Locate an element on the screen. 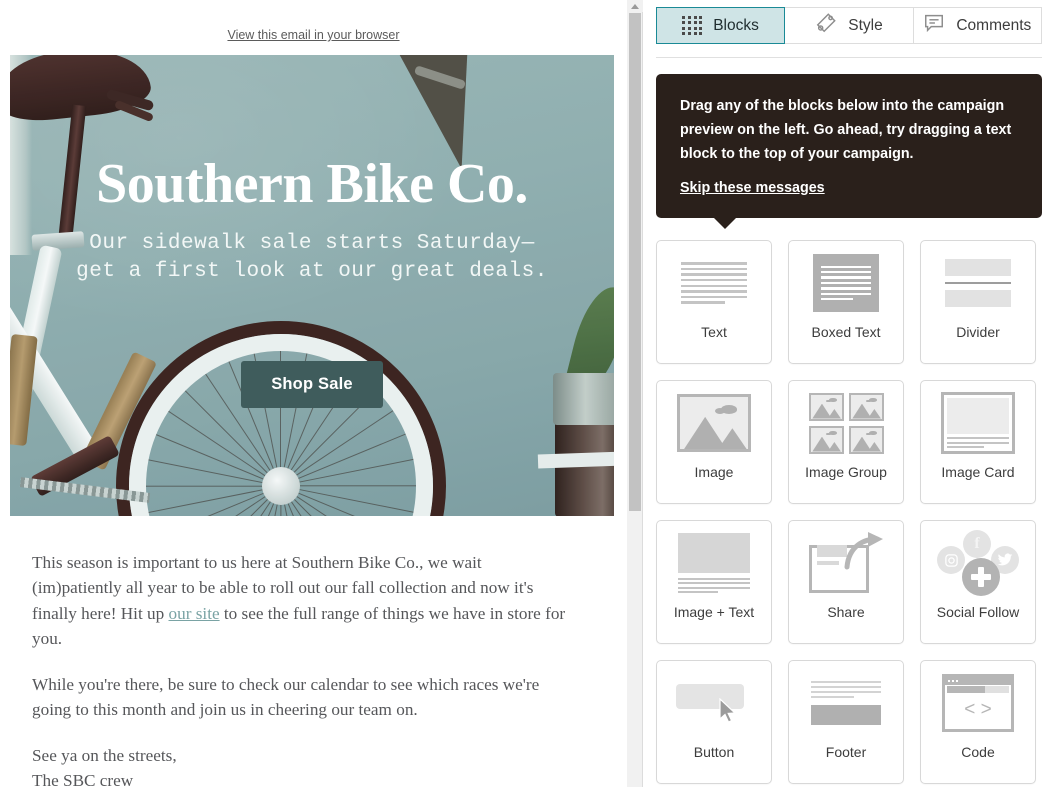 The height and width of the screenshot is (787, 1049). social-follow-icon: f is located at coordinates (978, 563).